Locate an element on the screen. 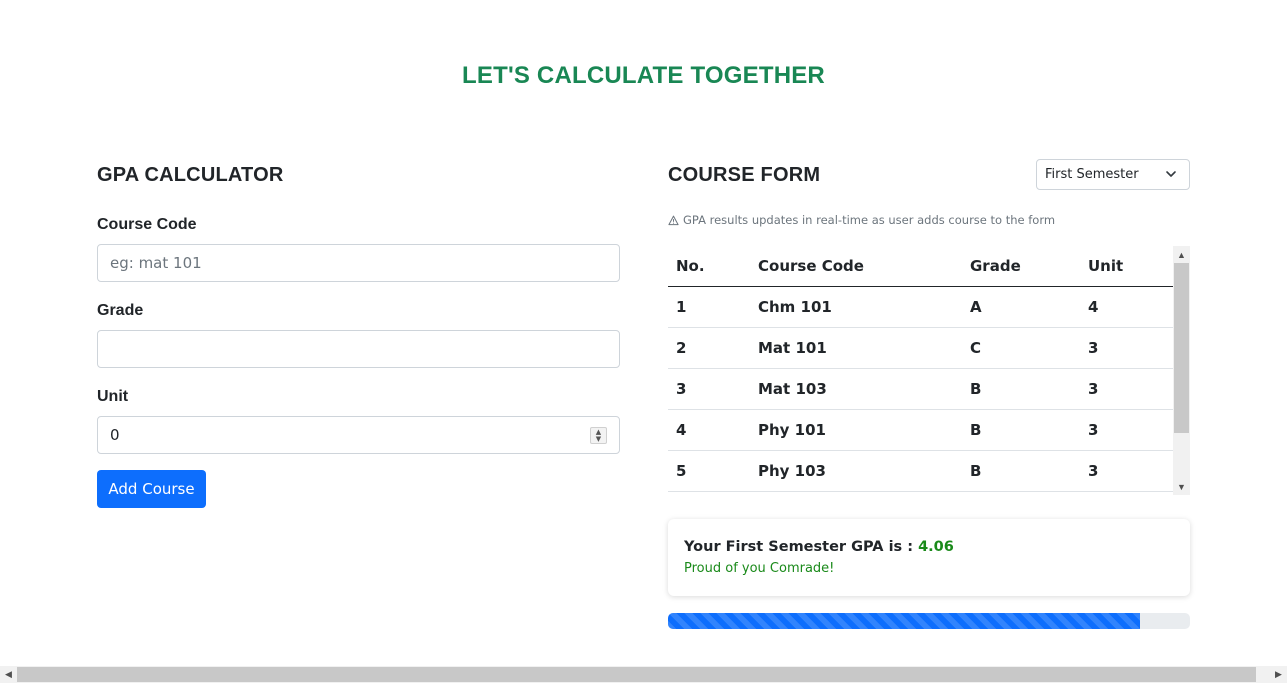 This screenshot has width=1287, height=683. spin-down-icon: ▼ is located at coordinates (598, 439).